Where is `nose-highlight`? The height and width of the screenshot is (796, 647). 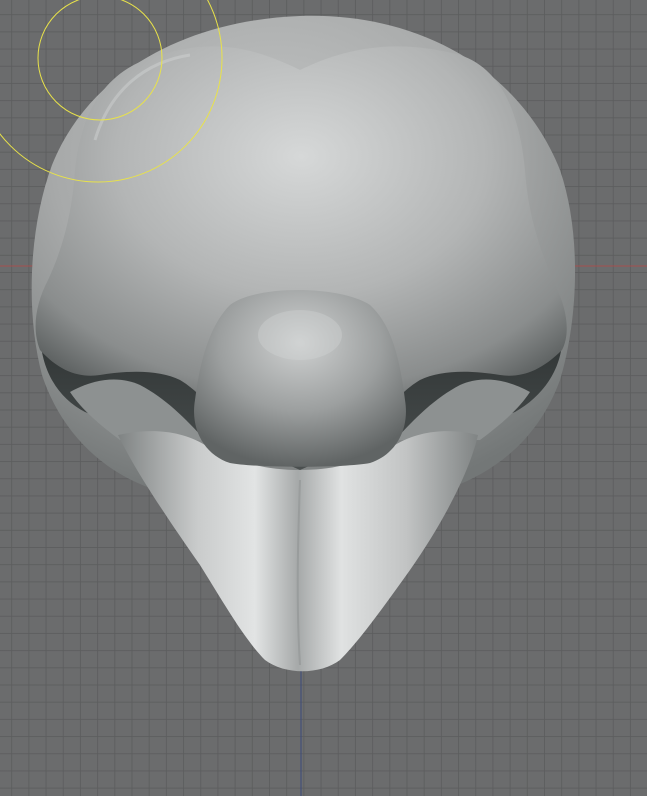
nose-highlight is located at coordinates (300, 335).